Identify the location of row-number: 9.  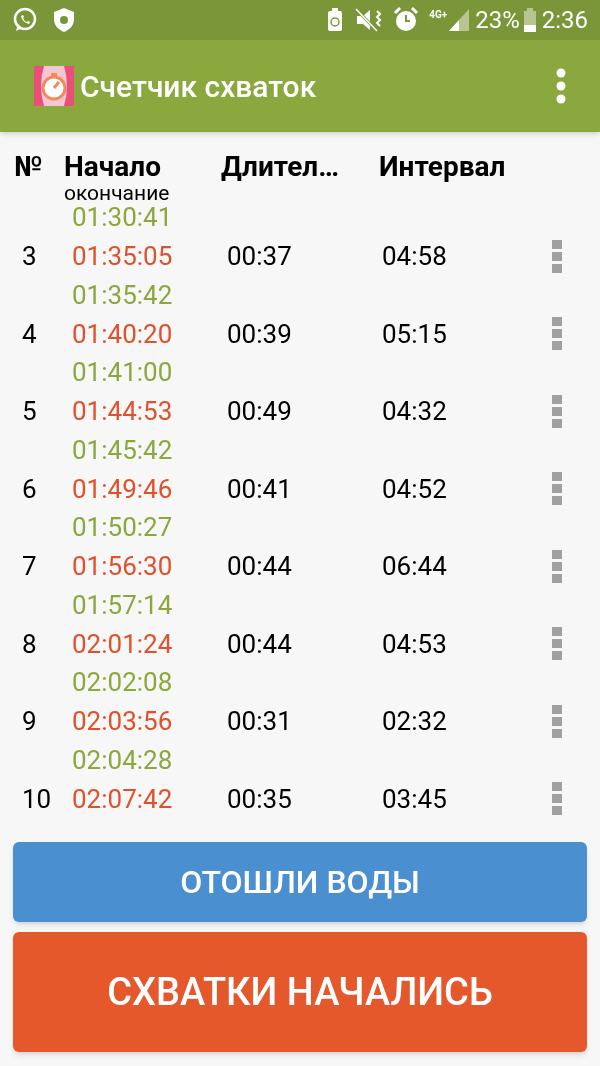
(29, 721).